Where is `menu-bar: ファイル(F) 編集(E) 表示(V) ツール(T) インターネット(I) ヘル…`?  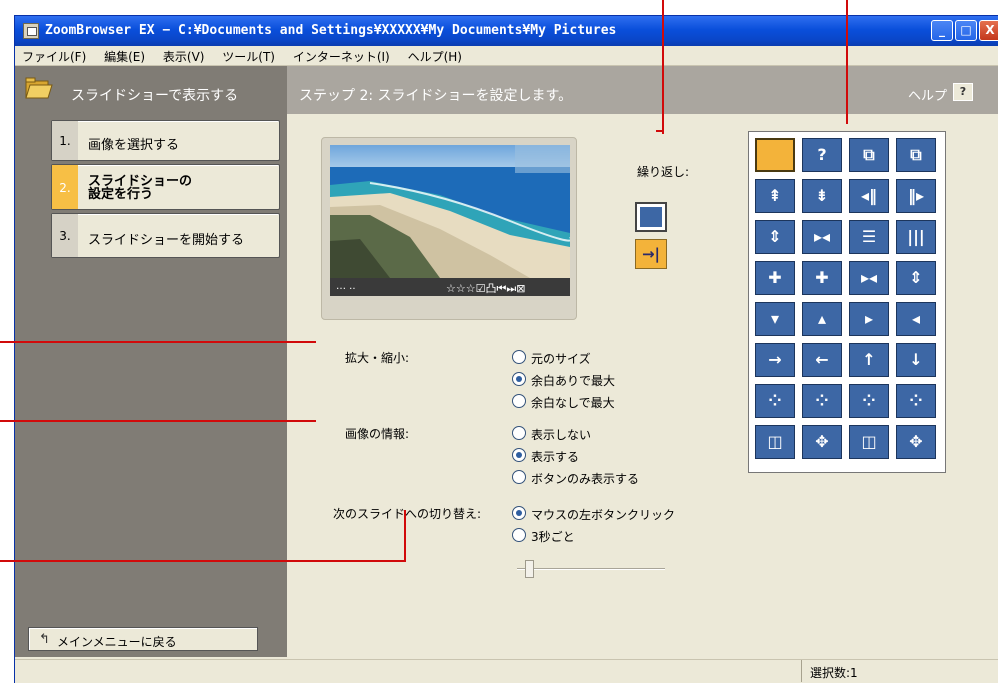
menu-bar: ファイル(F) 編集(E) 表示(V) ツール(T) インターネット(I) ヘル… is located at coordinates (506, 56).